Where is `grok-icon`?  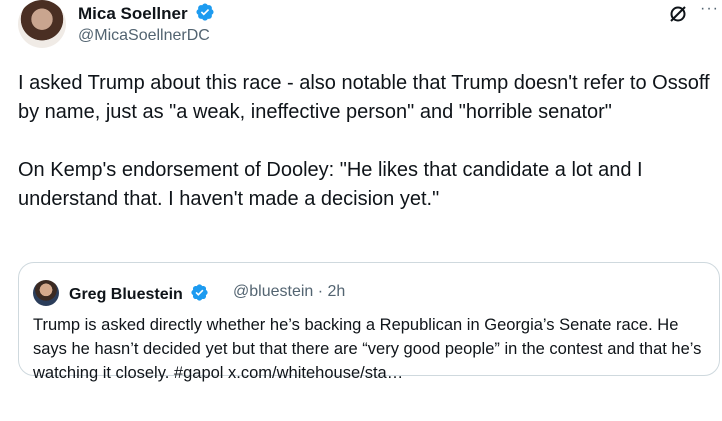 grok-icon is located at coordinates (678, 16).